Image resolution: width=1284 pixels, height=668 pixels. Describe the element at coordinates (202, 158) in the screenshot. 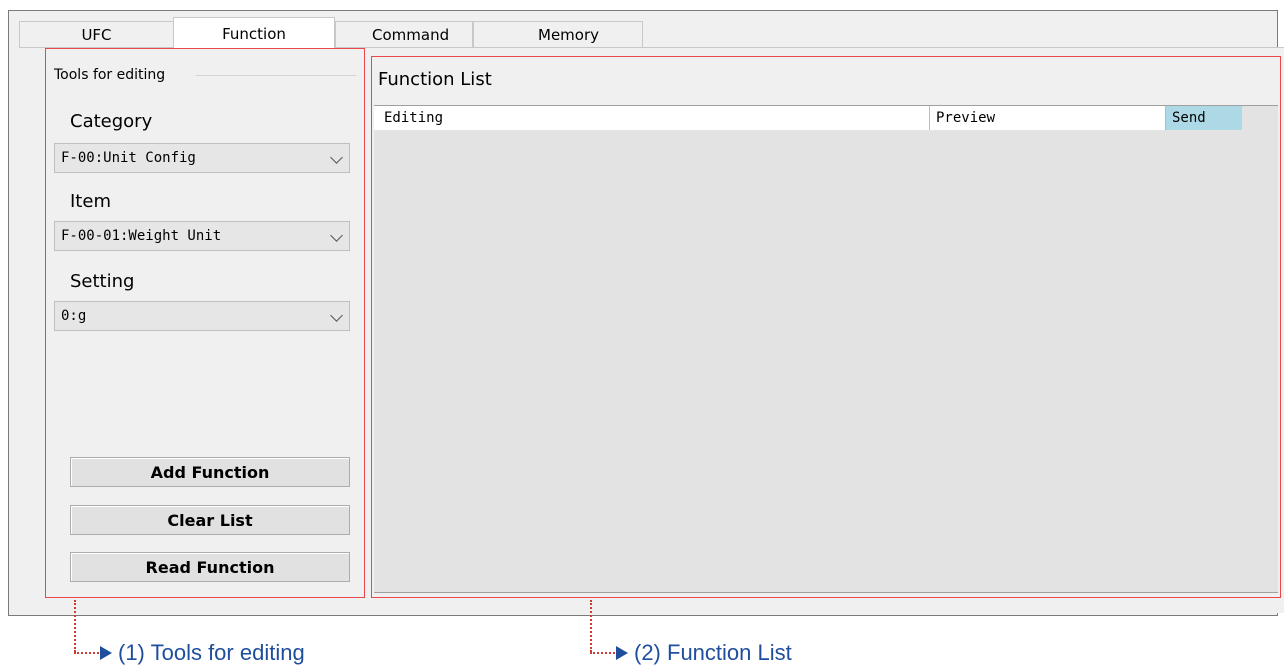

I see `category-select: F-00:Unit Config` at that location.